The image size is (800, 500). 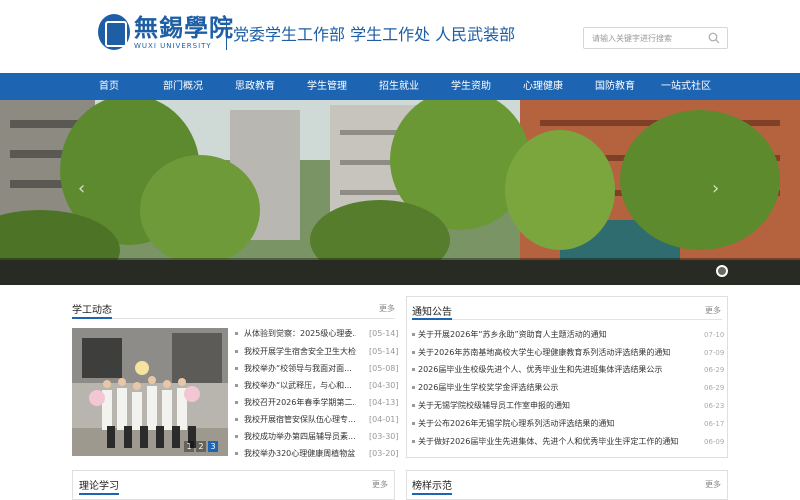 What do you see at coordinates (432, 486) in the screenshot?
I see `models-section-title: 榜样示范` at bounding box center [432, 486].